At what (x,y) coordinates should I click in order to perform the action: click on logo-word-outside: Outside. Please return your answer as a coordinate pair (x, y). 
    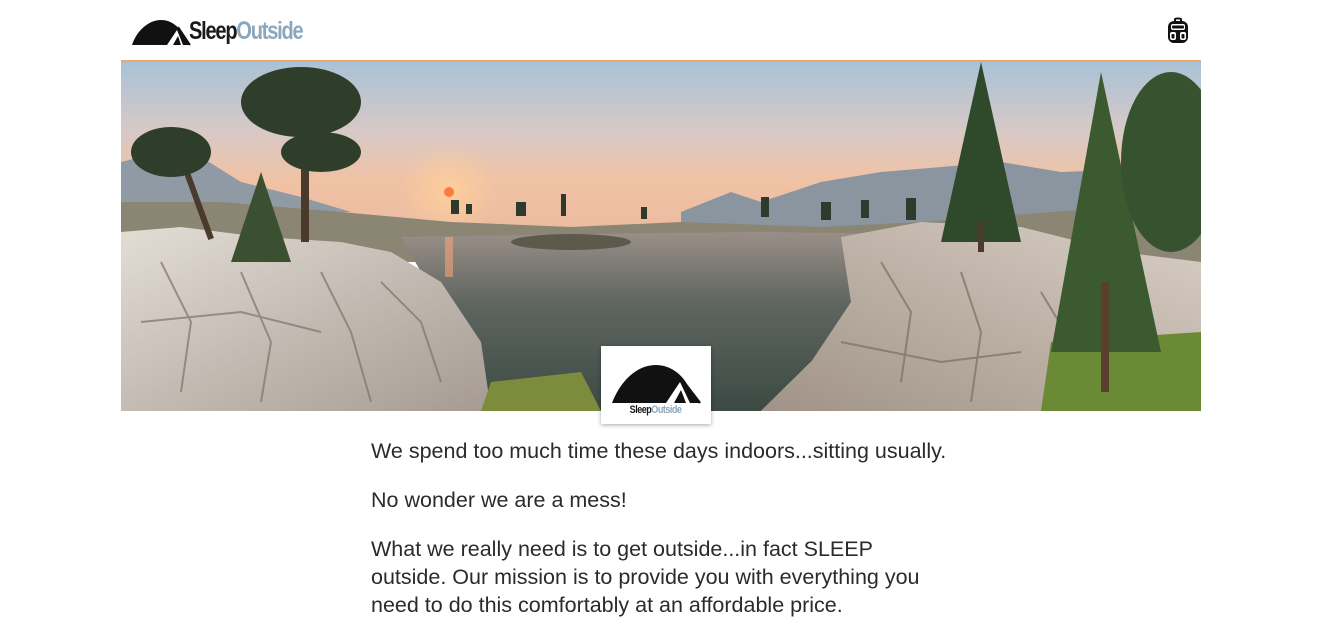
    Looking at the image, I should click on (269, 30).